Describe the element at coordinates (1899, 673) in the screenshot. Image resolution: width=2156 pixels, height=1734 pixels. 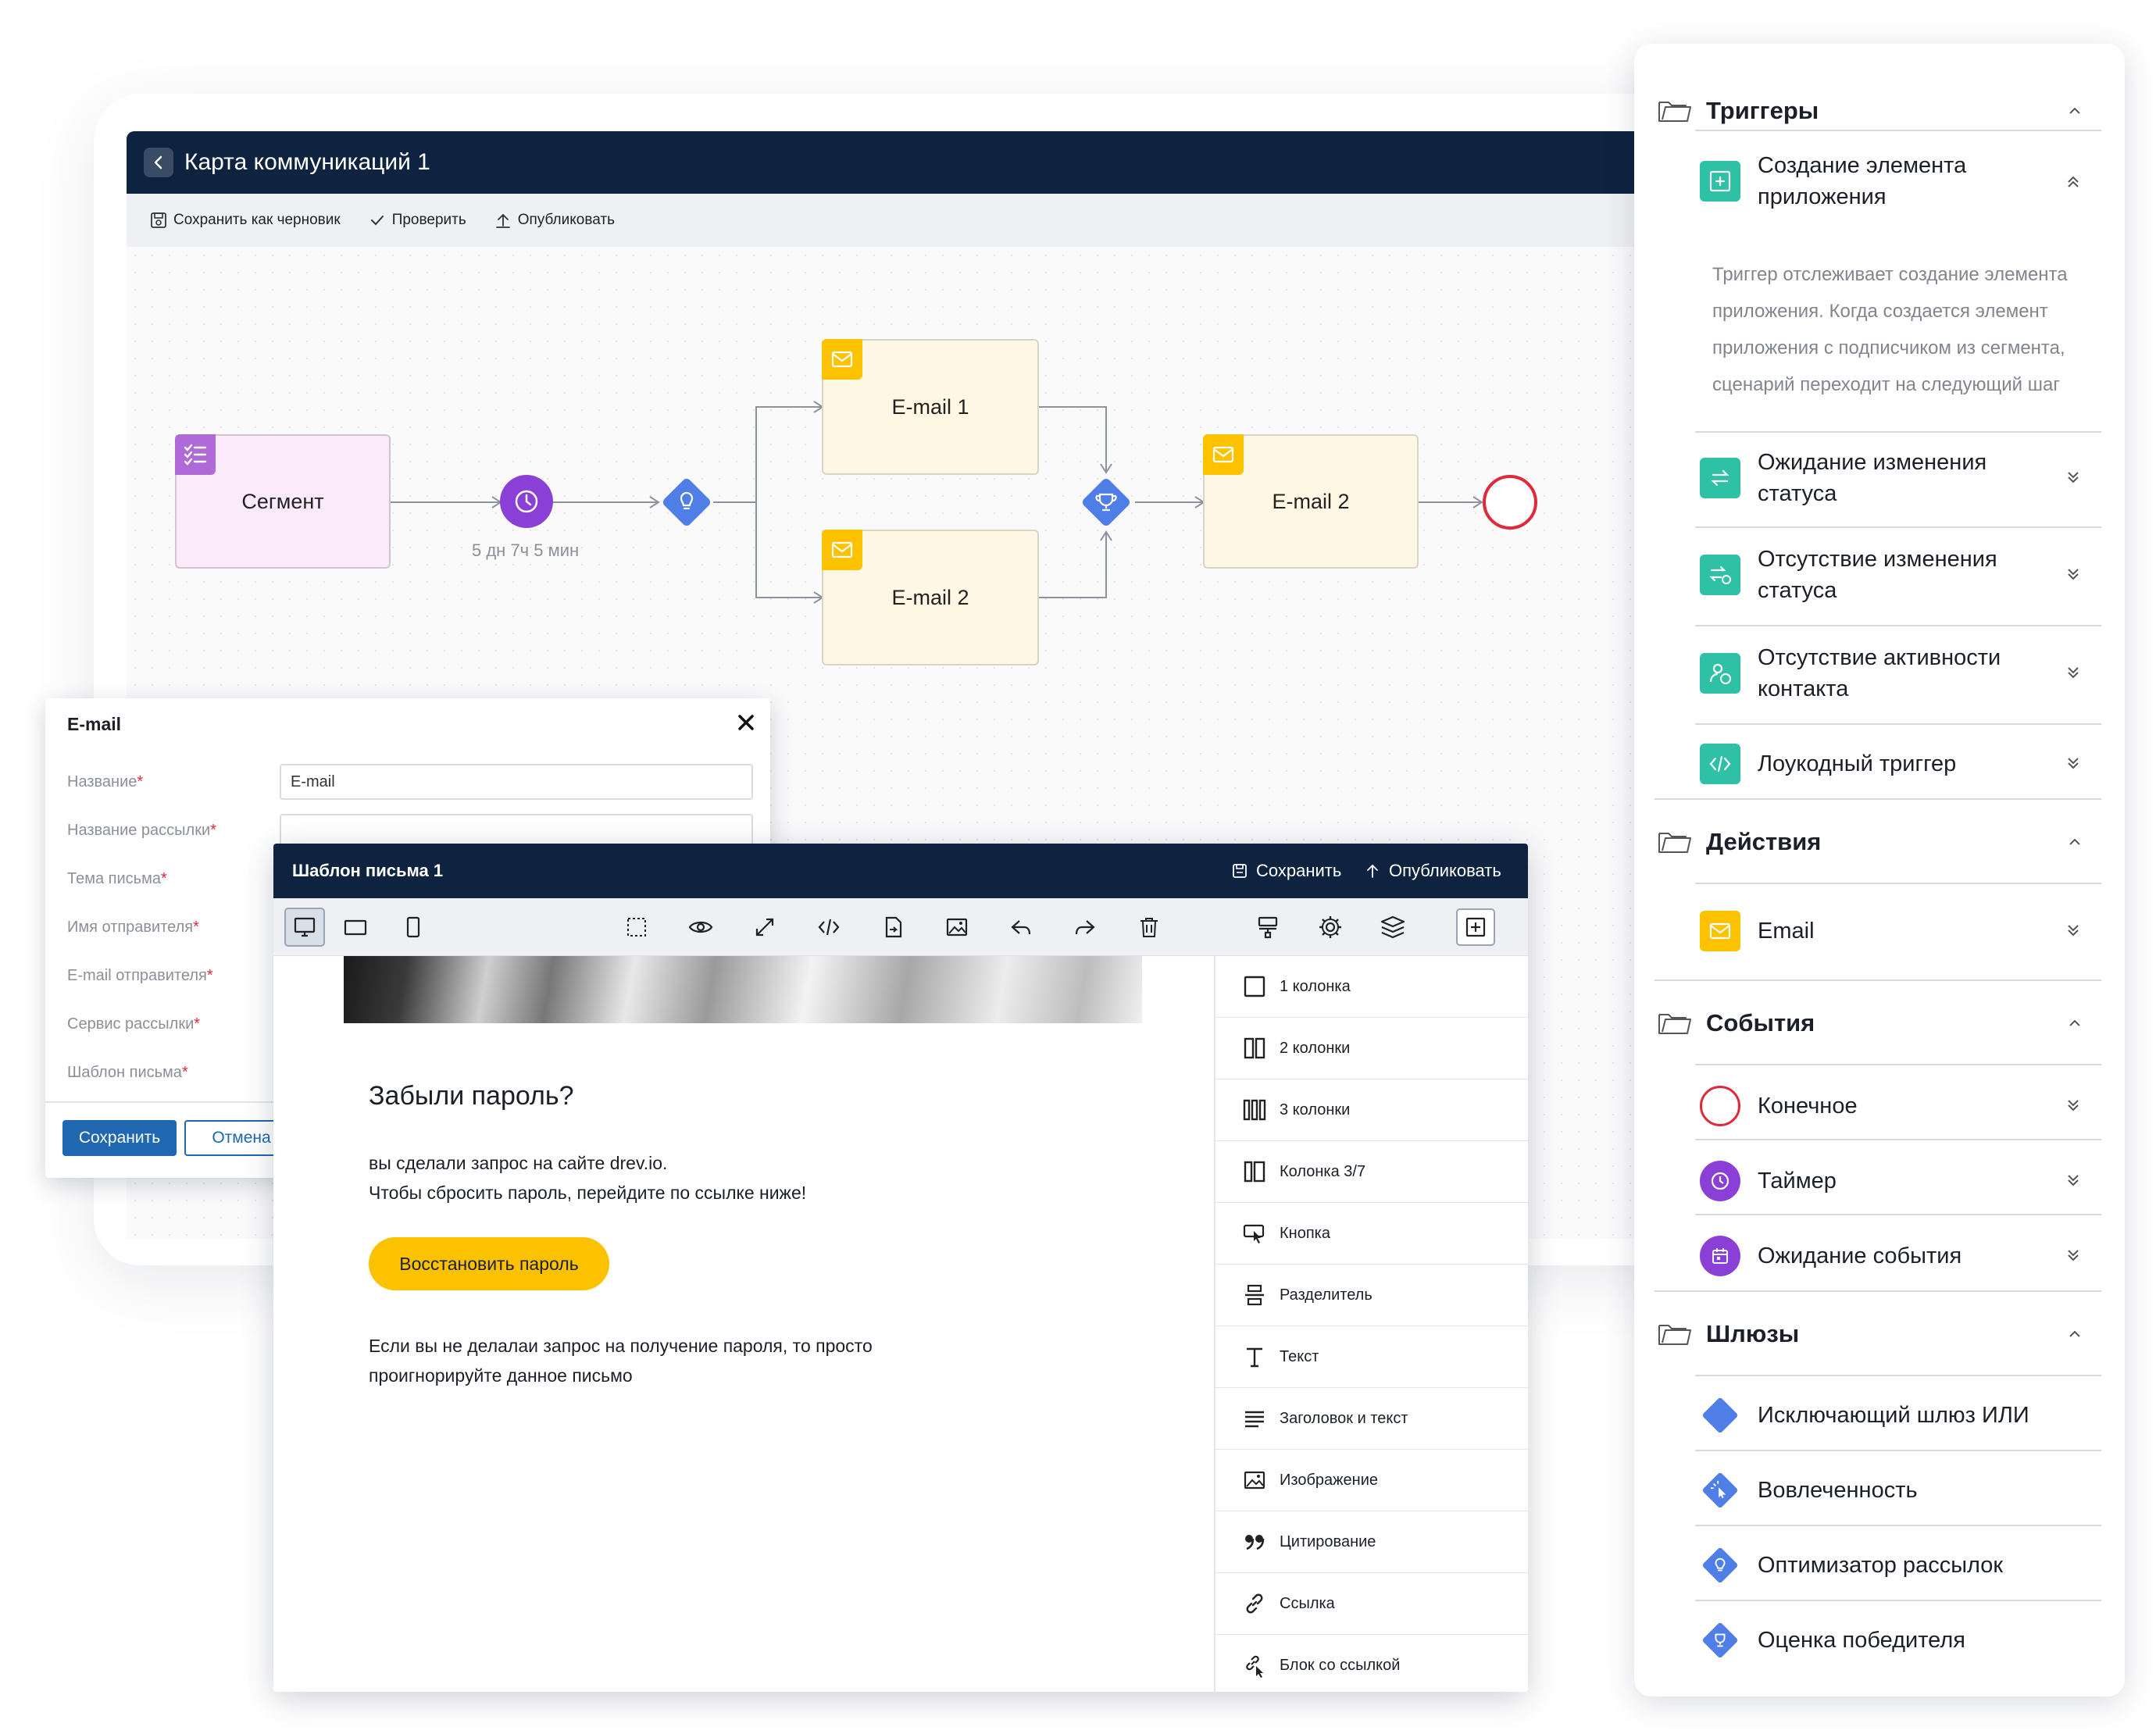
I see `trigger-no-activity-item: Отсутствие активности контакта` at that location.